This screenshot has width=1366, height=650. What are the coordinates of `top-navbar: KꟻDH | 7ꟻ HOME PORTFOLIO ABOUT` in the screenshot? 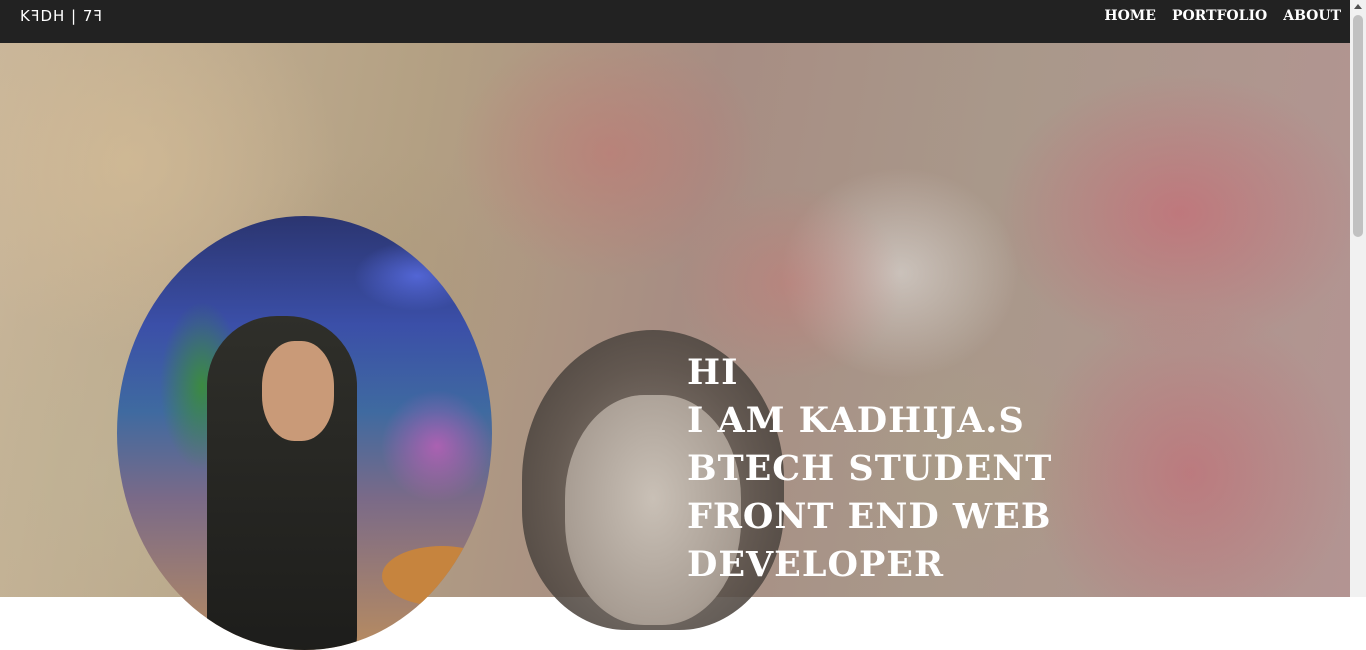 It's located at (675, 21).